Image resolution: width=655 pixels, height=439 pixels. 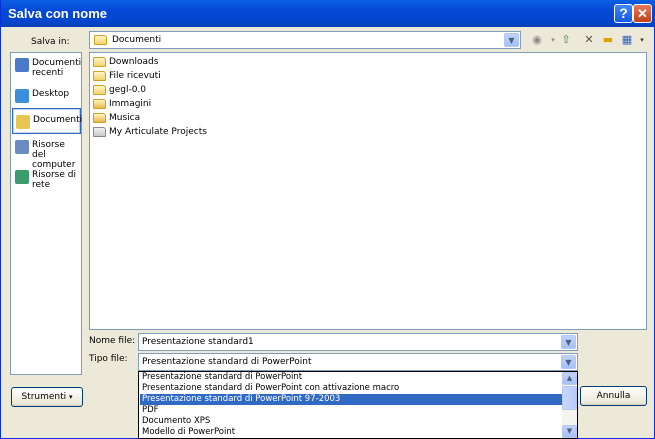 I want to click on list-item: Downloads, so click(x=125, y=62).